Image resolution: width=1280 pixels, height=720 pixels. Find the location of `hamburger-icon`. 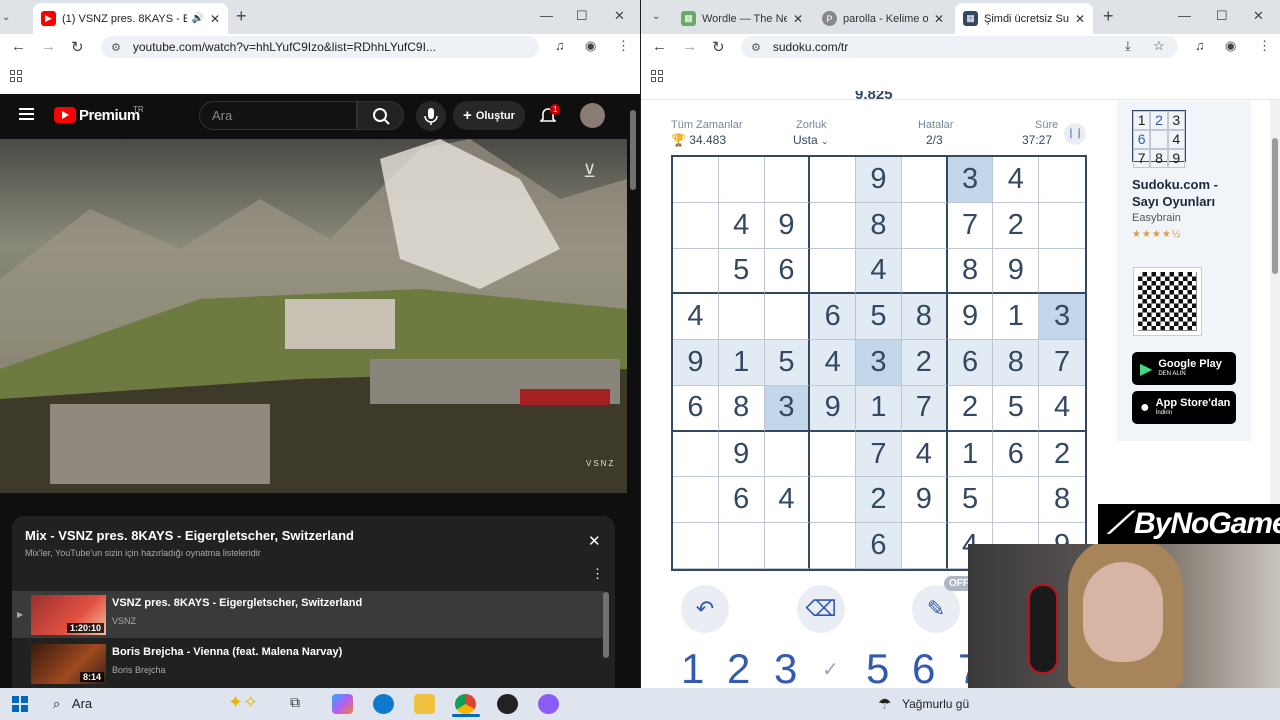

hamburger-icon is located at coordinates (26, 114).